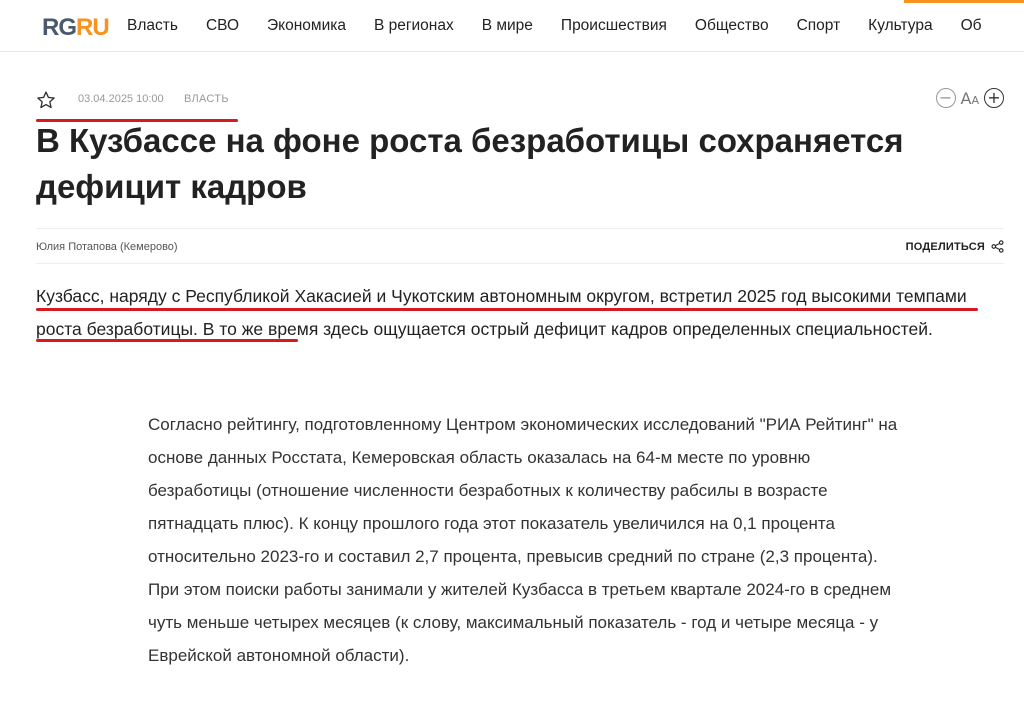  Describe the element at coordinates (732, 26) in the screenshot. I see `nav-item-society: Общество` at that location.